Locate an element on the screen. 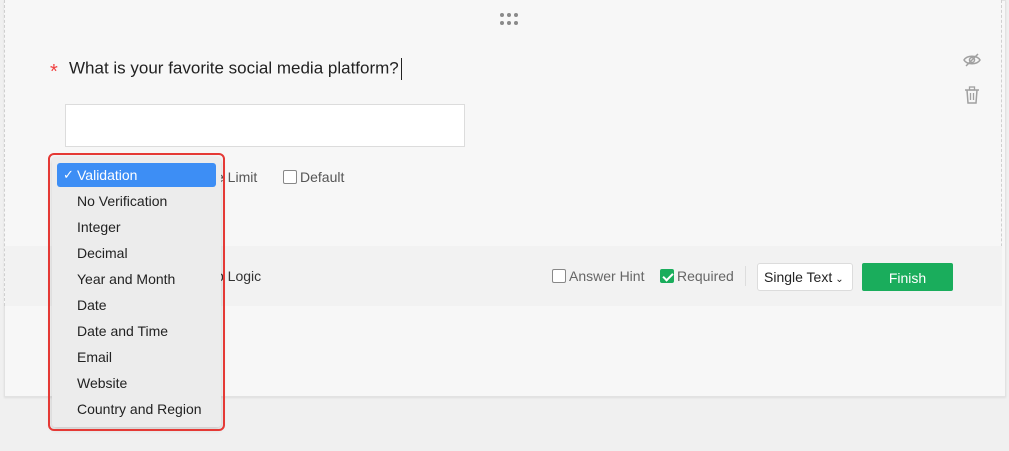 This screenshot has width=1009, height=451. required-checkbox is located at coordinates (667, 276).